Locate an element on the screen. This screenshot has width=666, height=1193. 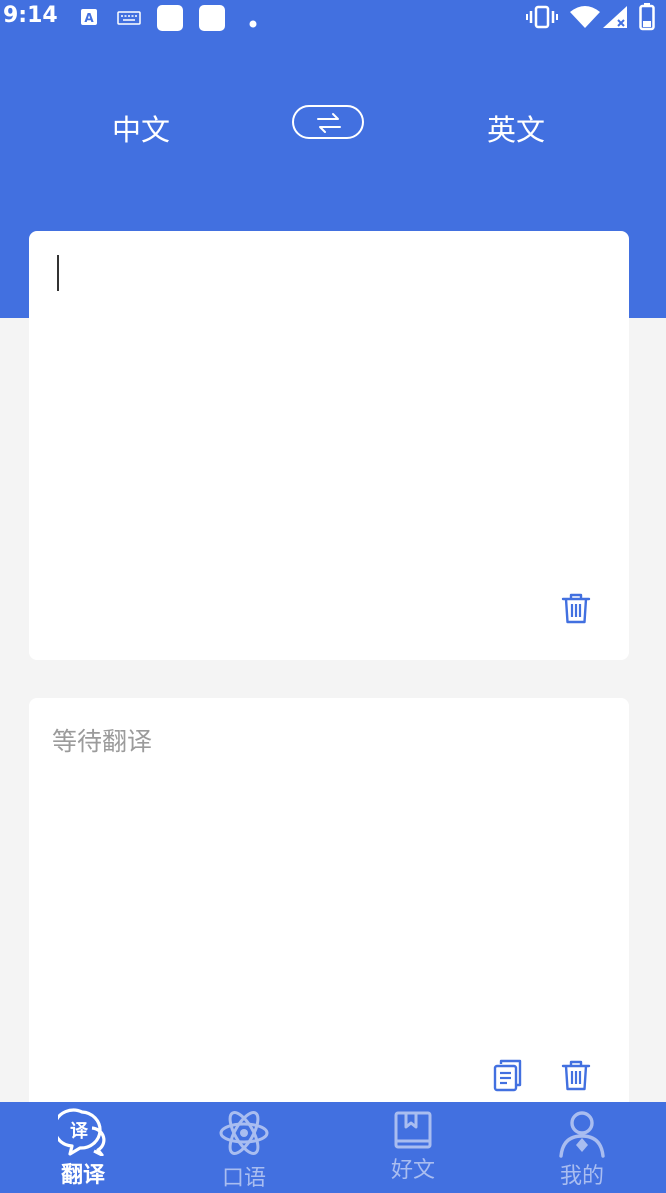
a-notification-icon: A is located at coordinates (89, 19).